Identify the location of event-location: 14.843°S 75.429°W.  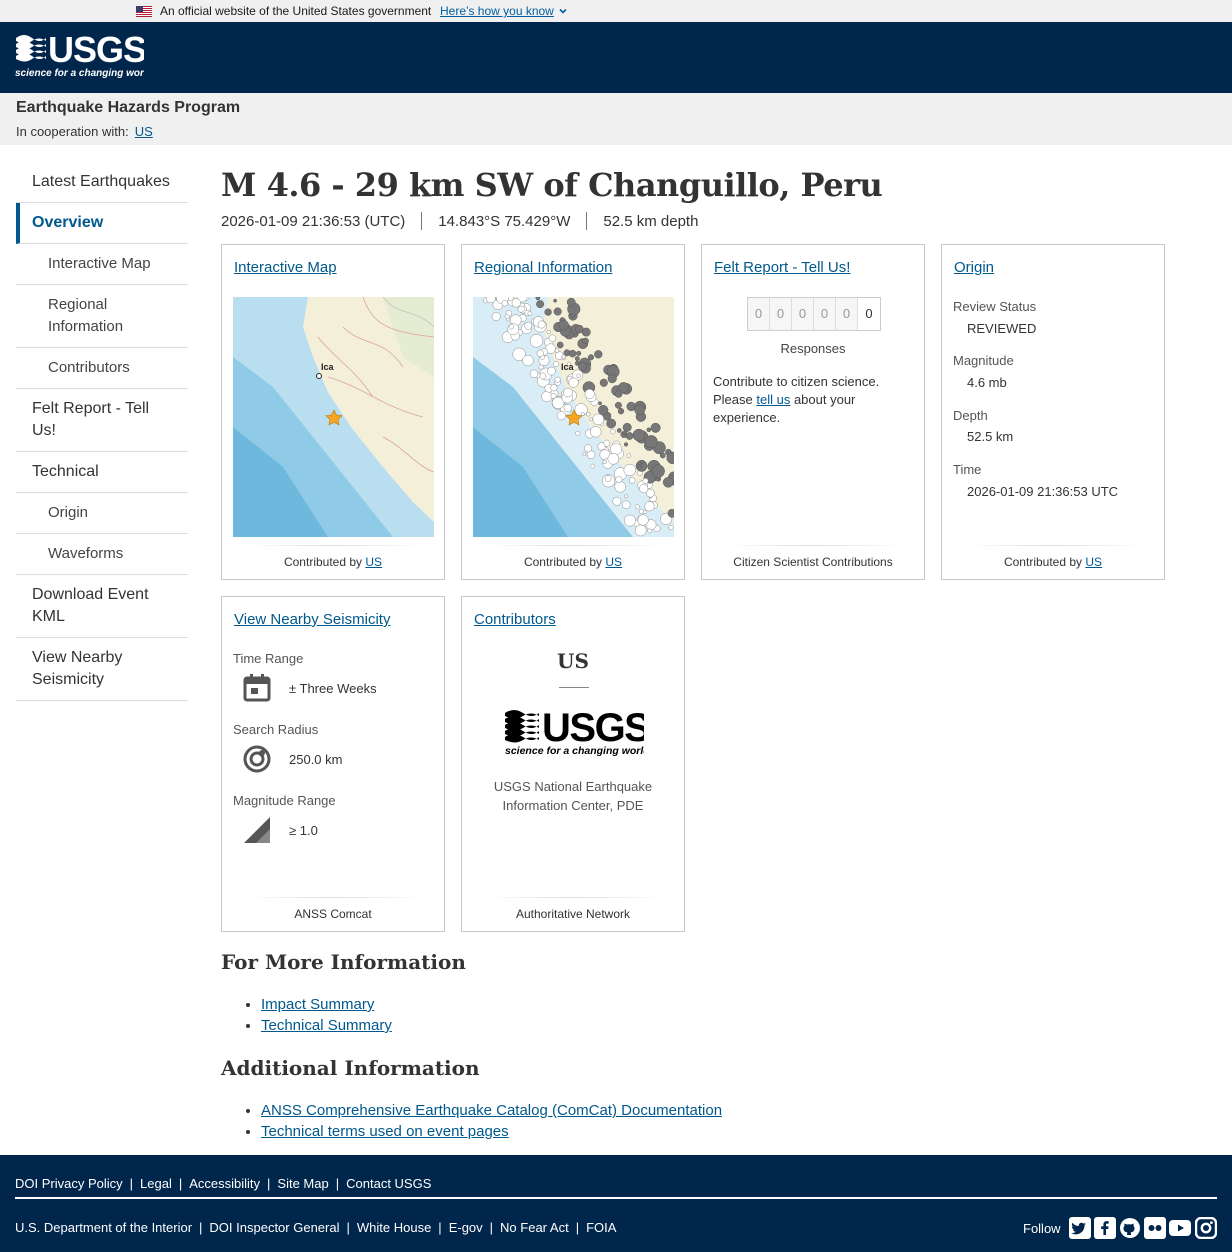
(504, 221).